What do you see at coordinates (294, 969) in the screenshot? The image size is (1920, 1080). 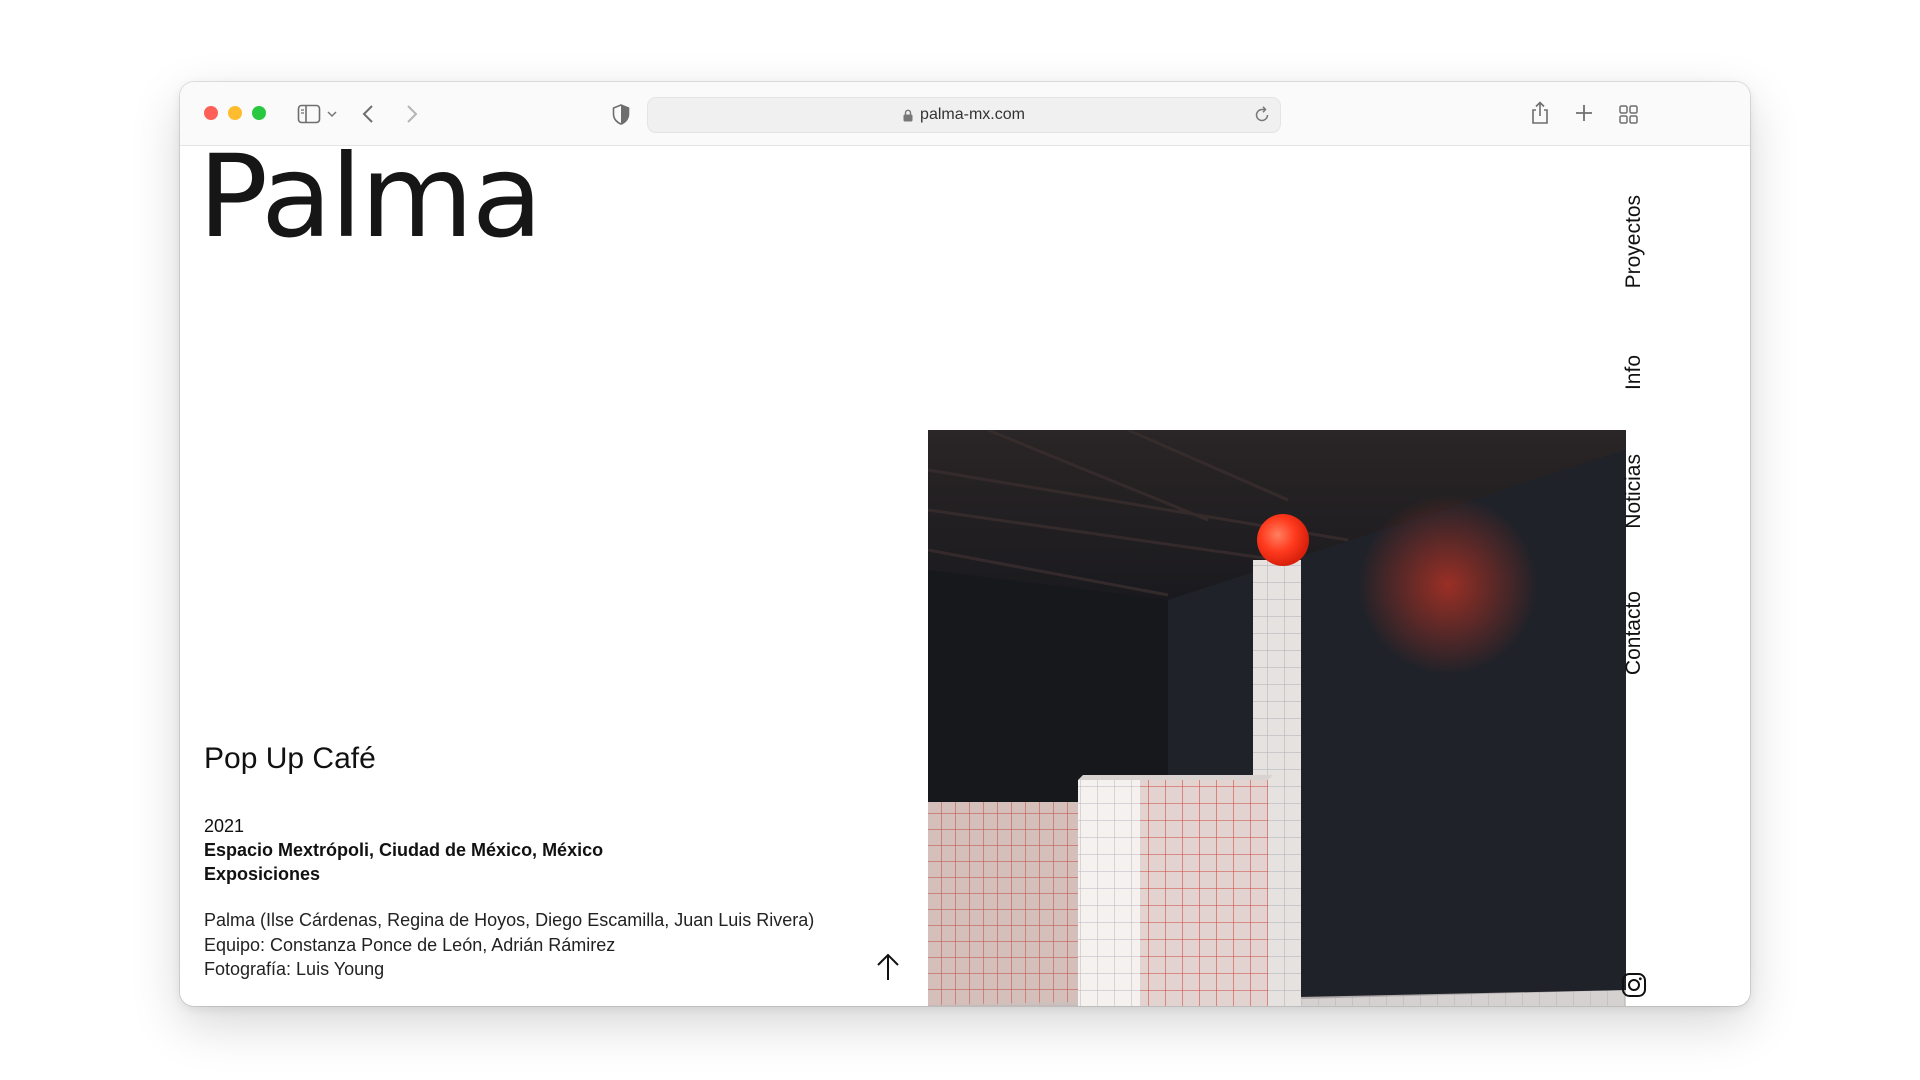 I see `credit-line: Fotografía: Luis Young` at bounding box center [294, 969].